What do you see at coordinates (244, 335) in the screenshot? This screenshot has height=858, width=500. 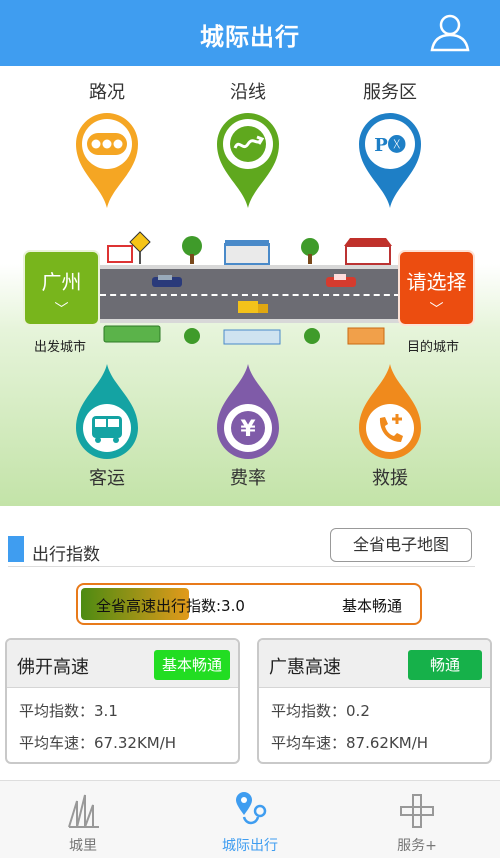 I see `roadside-lower-icon` at bounding box center [244, 335].